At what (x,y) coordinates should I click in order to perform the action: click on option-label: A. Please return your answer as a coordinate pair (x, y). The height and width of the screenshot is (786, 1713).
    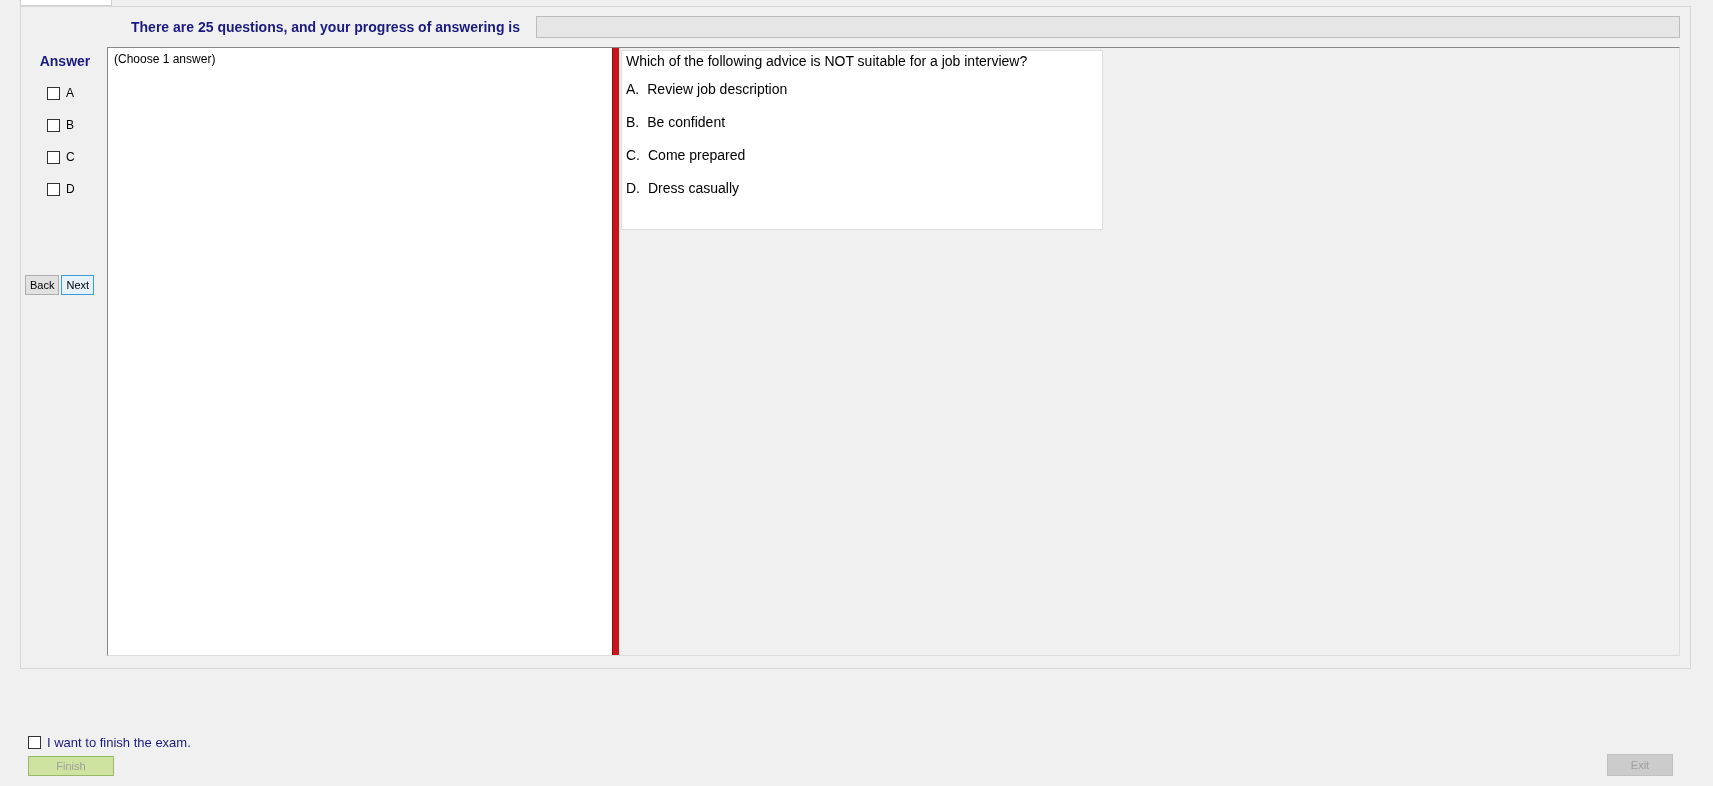
    Looking at the image, I should click on (70, 93).